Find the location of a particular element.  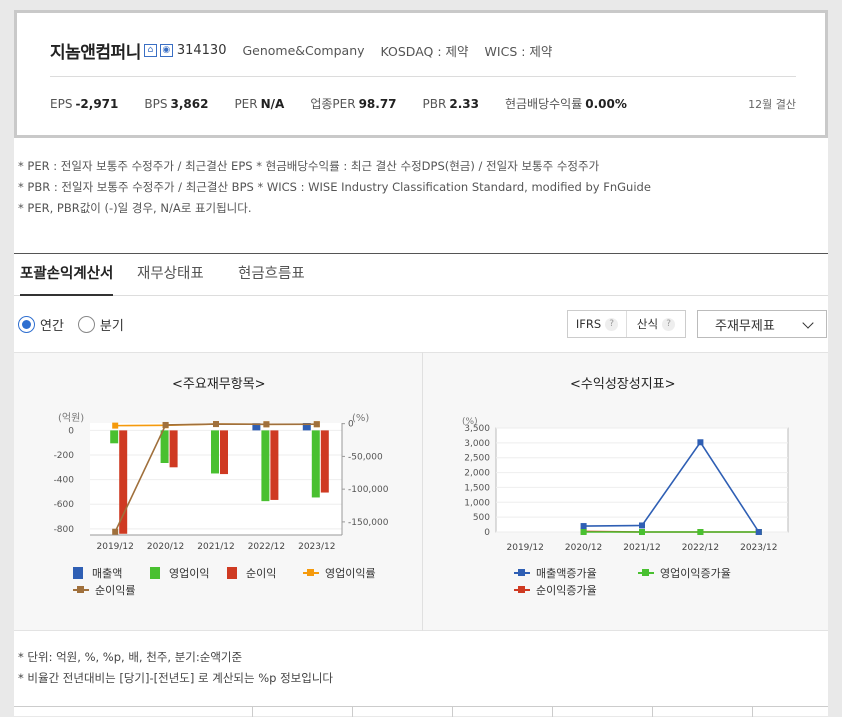

chart-title-main: <주요재무항목> is located at coordinates (219, 384).